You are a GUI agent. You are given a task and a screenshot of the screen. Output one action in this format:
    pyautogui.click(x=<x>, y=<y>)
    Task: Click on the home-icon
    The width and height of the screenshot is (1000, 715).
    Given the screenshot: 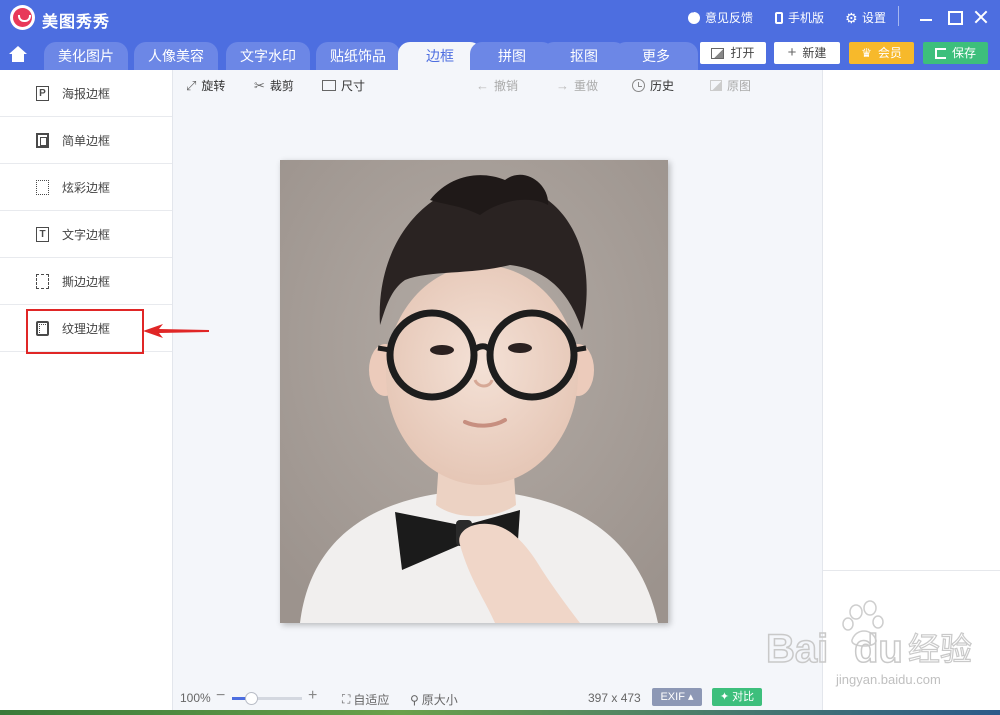 What is the action you would take?
    pyautogui.click(x=18, y=56)
    